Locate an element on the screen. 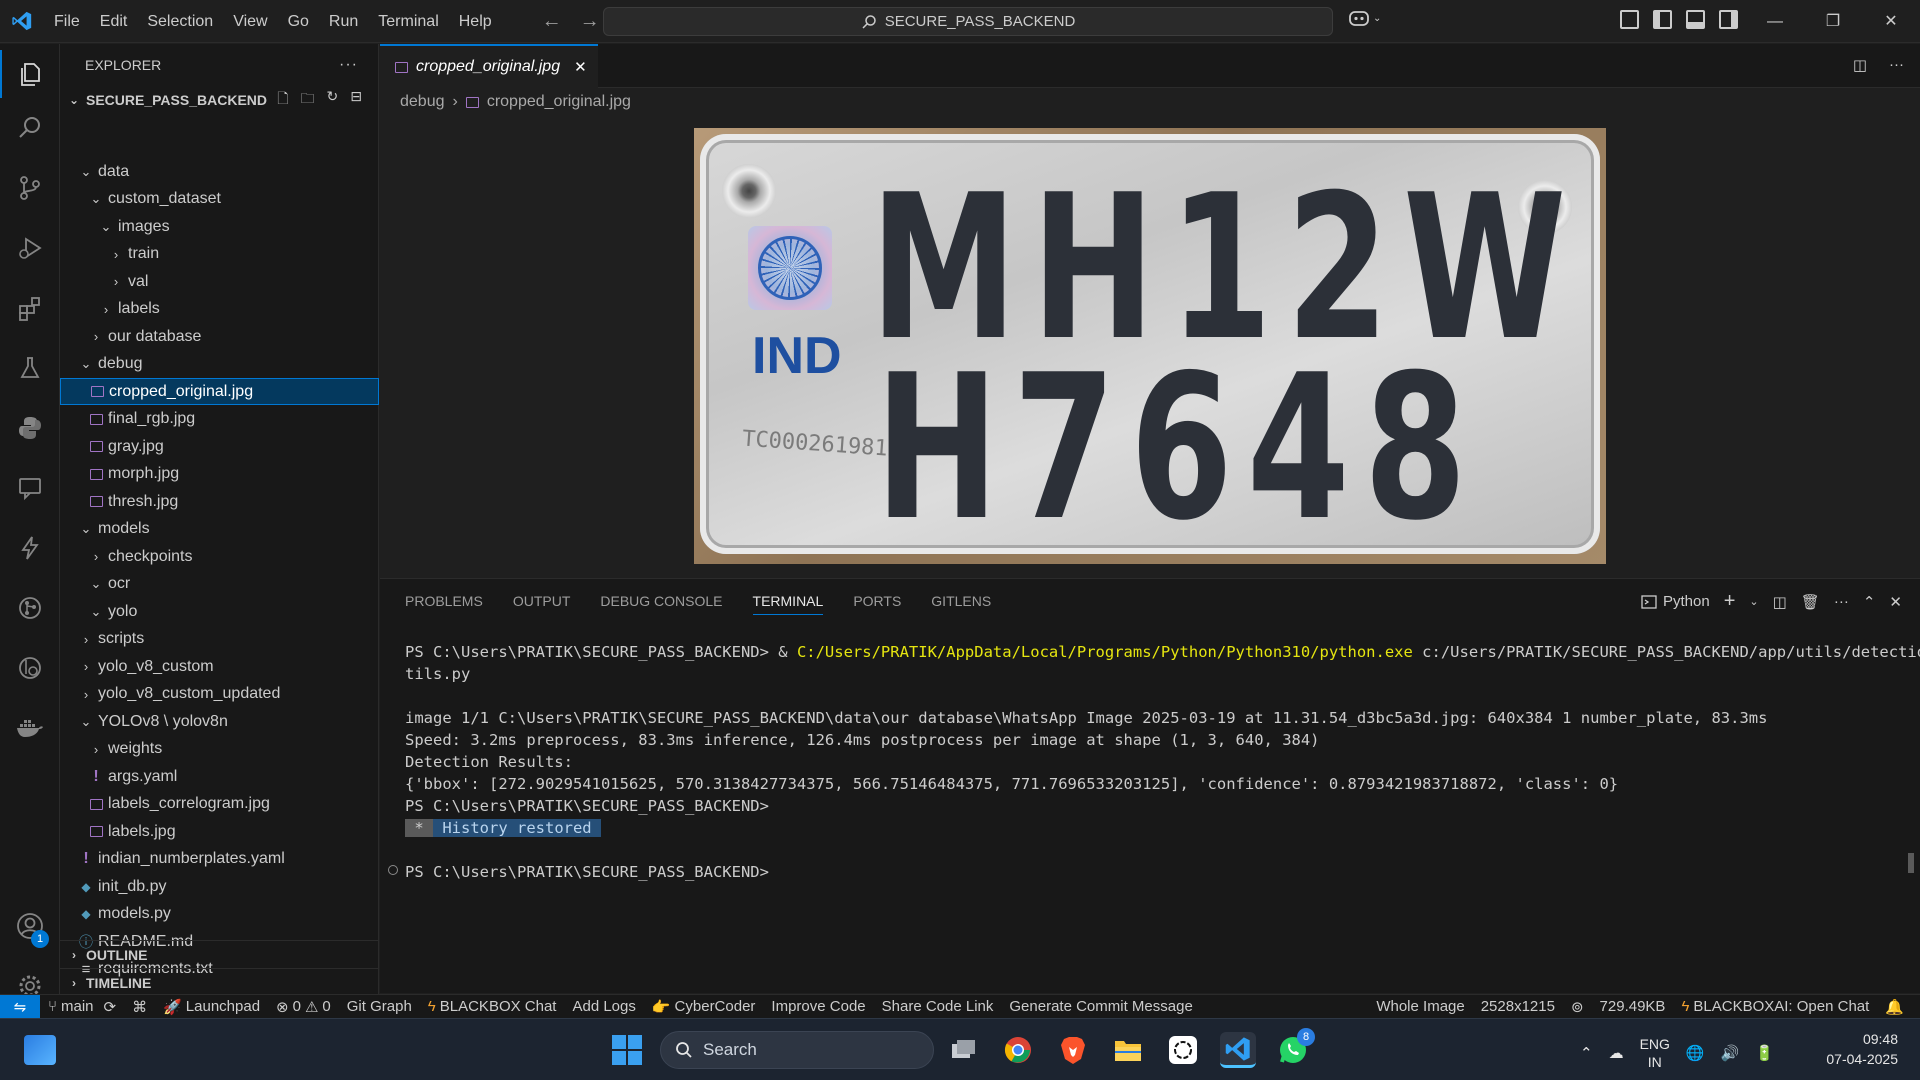 Image resolution: width=1920 pixels, height=1080 pixels. forward-arrow-icon: → is located at coordinates (590, 21).